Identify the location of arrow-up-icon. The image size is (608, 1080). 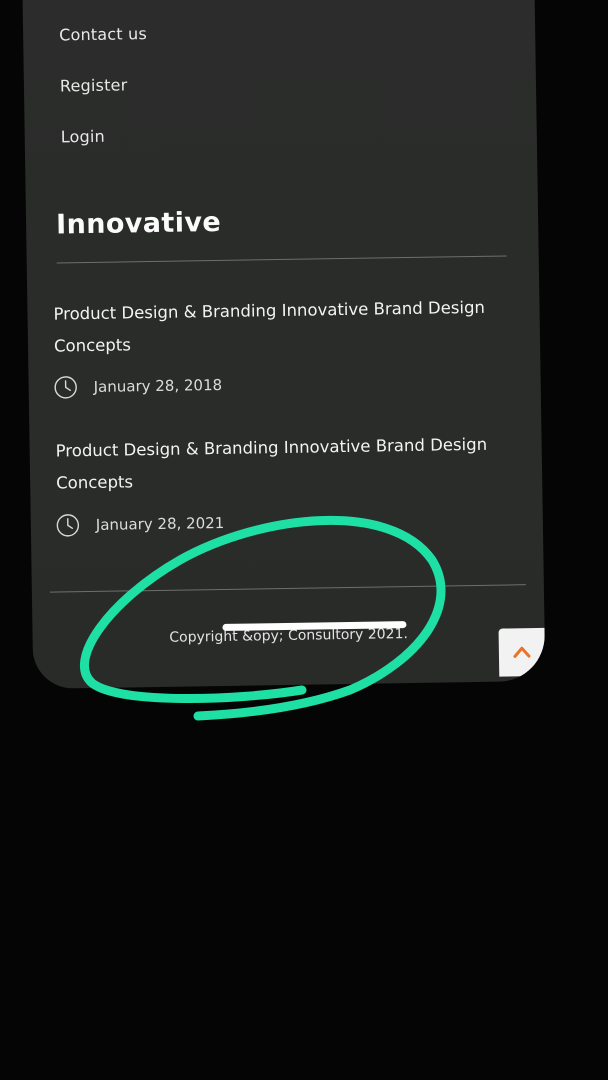
(522, 652).